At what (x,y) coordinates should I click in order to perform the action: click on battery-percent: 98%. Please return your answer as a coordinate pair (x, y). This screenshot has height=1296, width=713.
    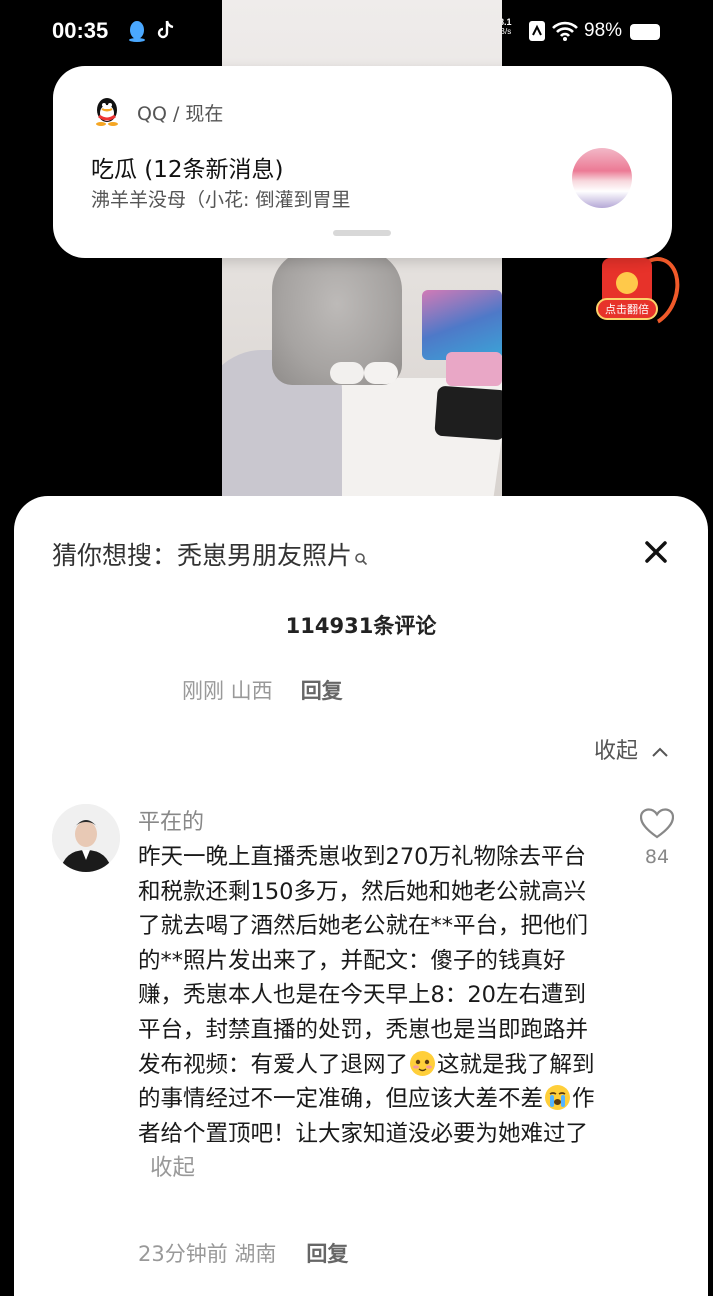
    Looking at the image, I should click on (603, 30).